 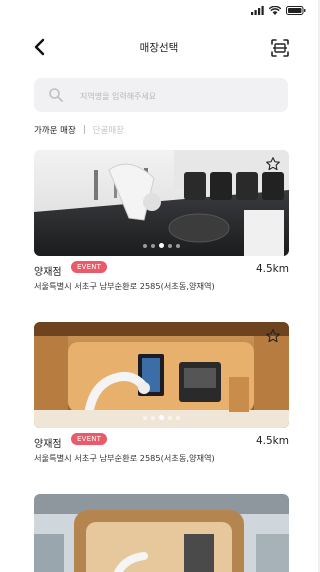 I want to click on store-image-robot-booth, so click(x=161, y=533).